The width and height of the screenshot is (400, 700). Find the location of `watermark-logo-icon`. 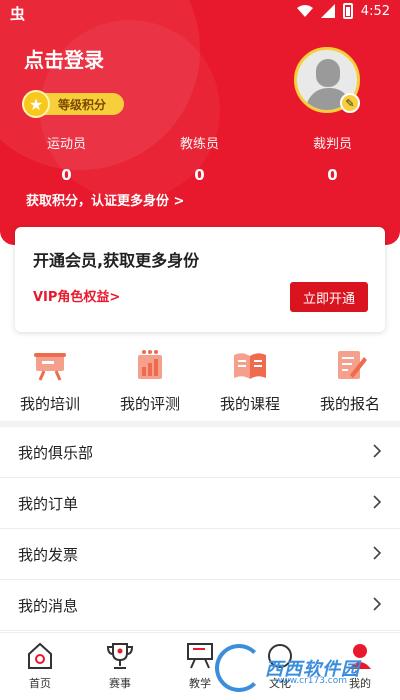

watermark-logo-icon is located at coordinates (239, 668).